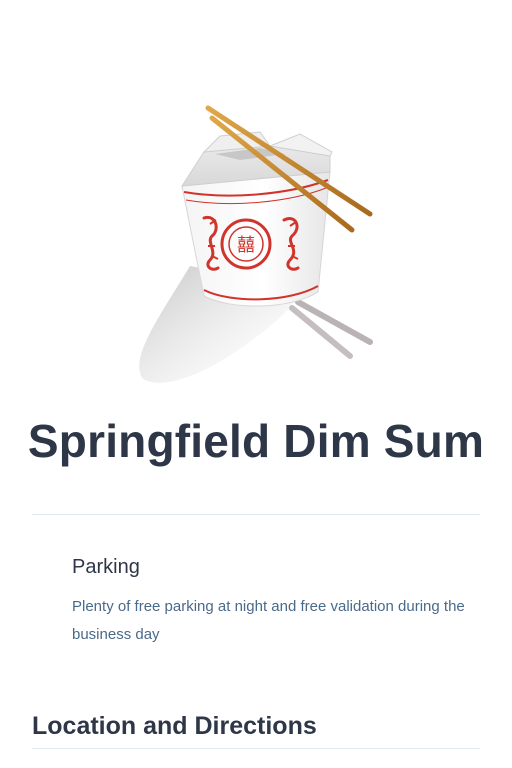 This screenshot has height=768, width=512. What do you see at coordinates (256, 441) in the screenshot?
I see `restaurant-name: Springfield Dim Sum` at bounding box center [256, 441].